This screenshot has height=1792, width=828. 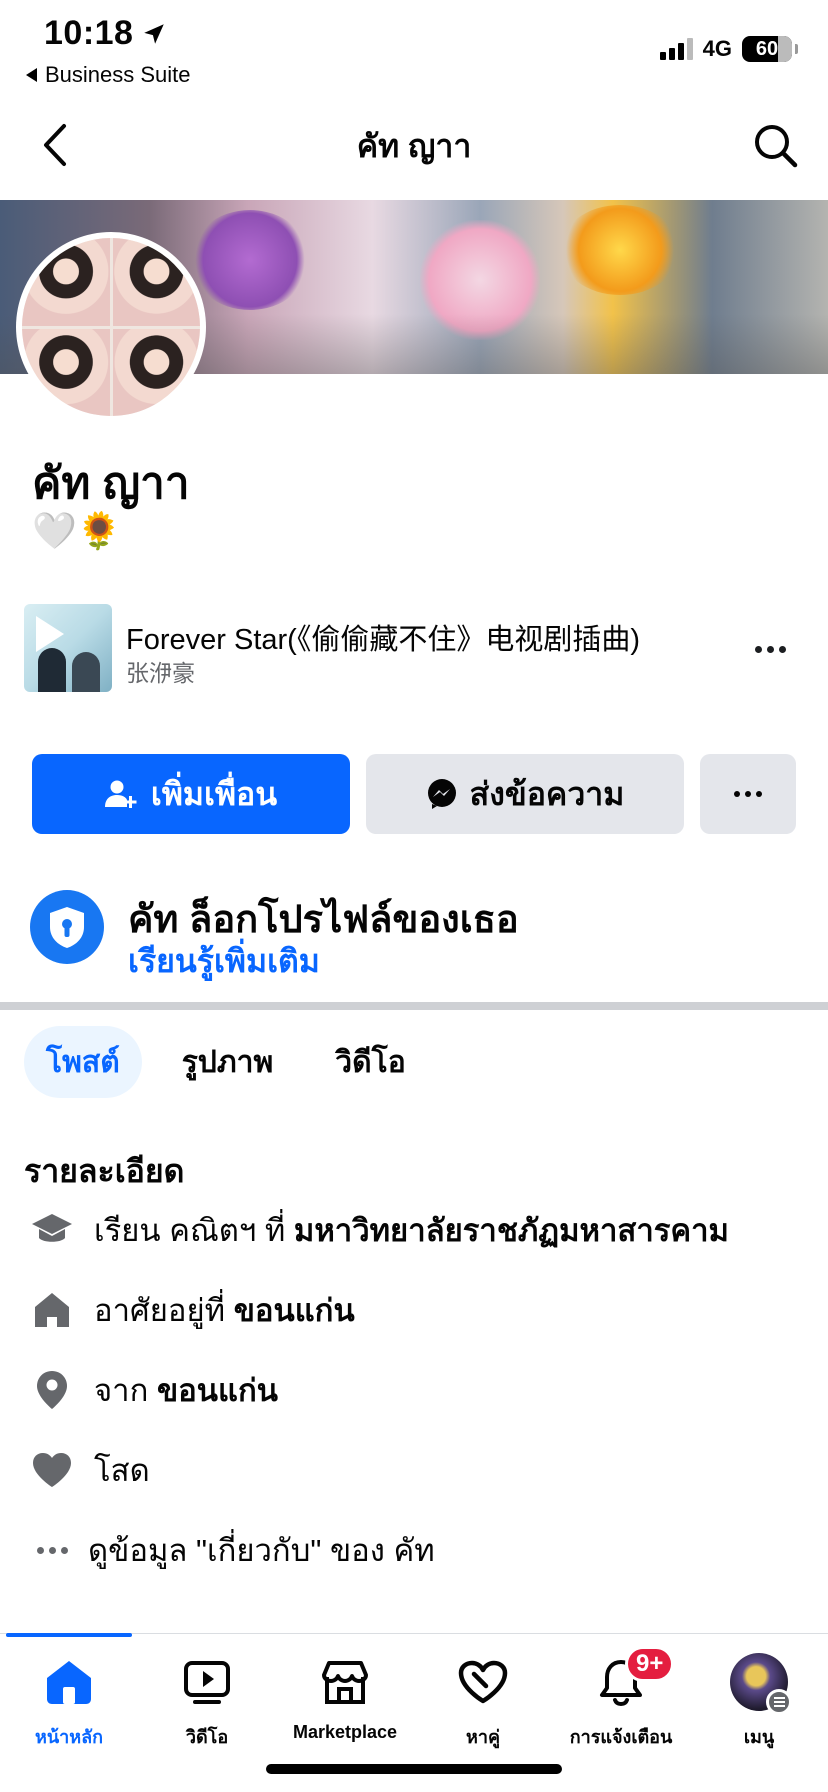 I want to click on detail-lives-in: อาศัยอยู่ที่ ขอนแก่น, so click(x=420, y=1310).